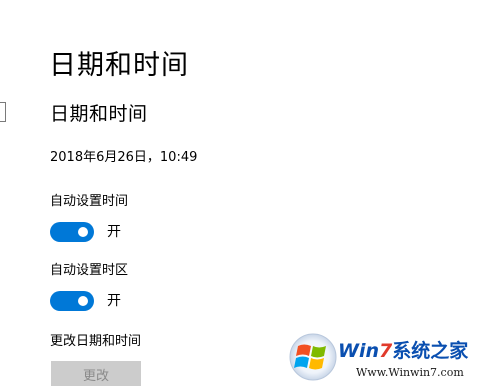 This screenshot has height=386, width=487. What do you see at coordinates (96, 373) in the screenshot?
I see `change-datetime-button: 更改` at bounding box center [96, 373].